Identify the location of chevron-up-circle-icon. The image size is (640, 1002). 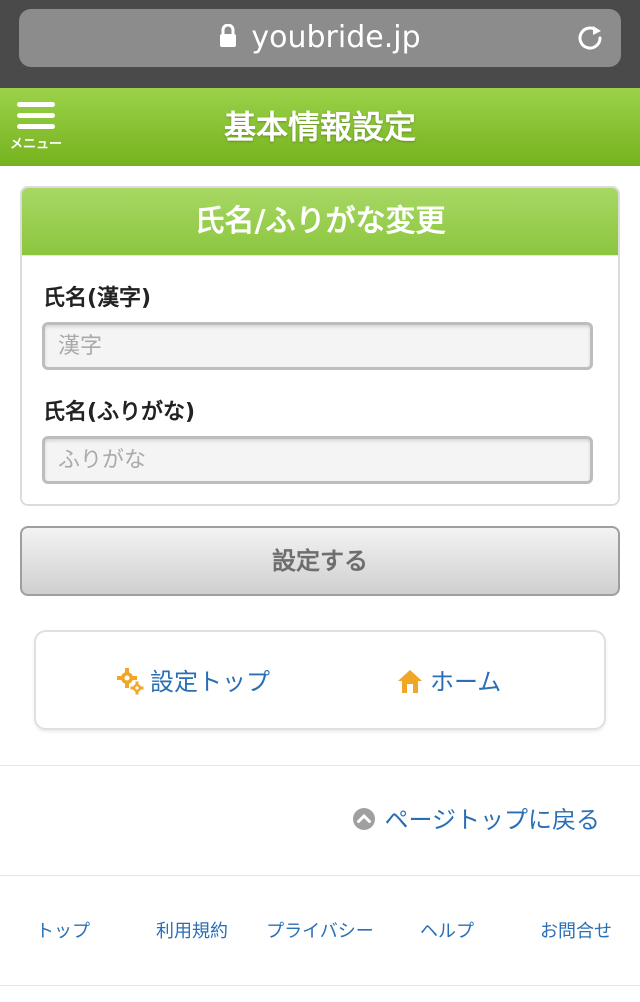
(364, 819).